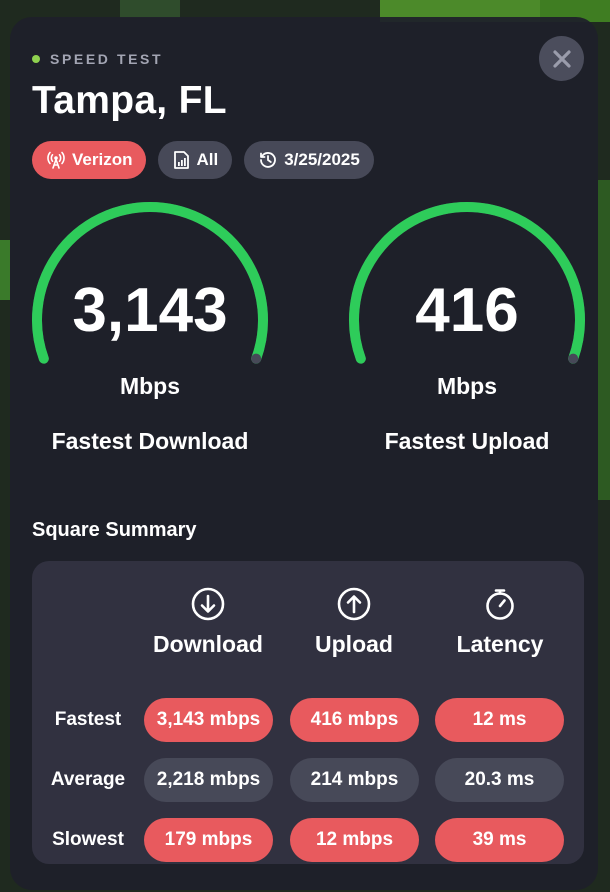  I want to click on page-title: Tampa, FL, so click(129, 100).